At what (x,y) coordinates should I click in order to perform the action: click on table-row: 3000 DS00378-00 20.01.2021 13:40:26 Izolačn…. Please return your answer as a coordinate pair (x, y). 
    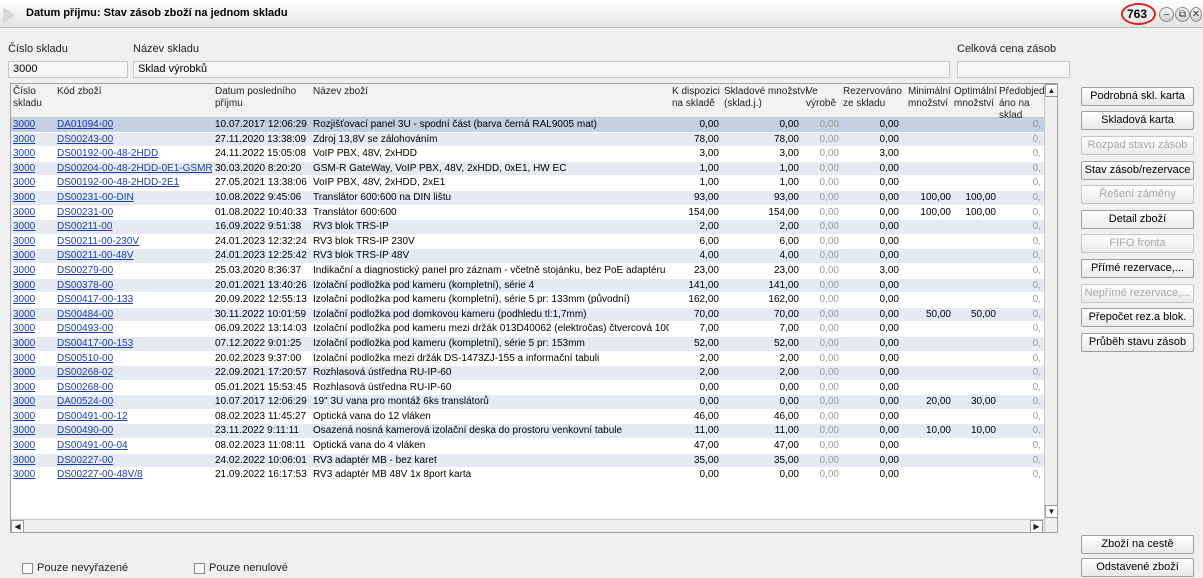
    Looking at the image, I should click on (527, 286).